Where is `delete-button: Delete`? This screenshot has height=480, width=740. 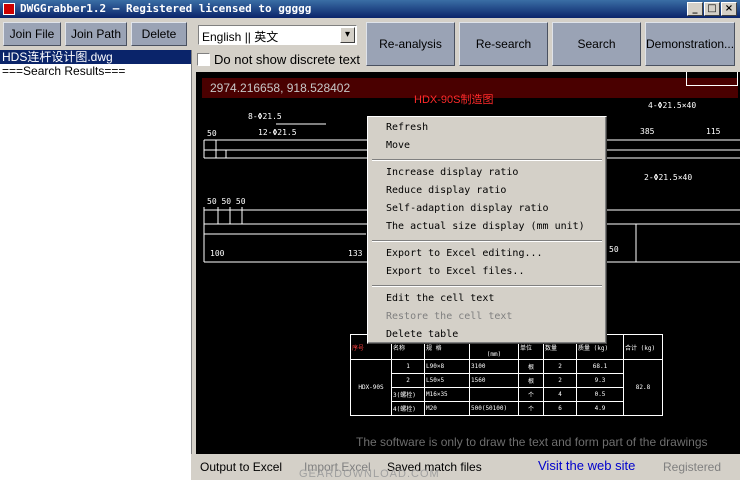
delete-button: Delete is located at coordinates (159, 34).